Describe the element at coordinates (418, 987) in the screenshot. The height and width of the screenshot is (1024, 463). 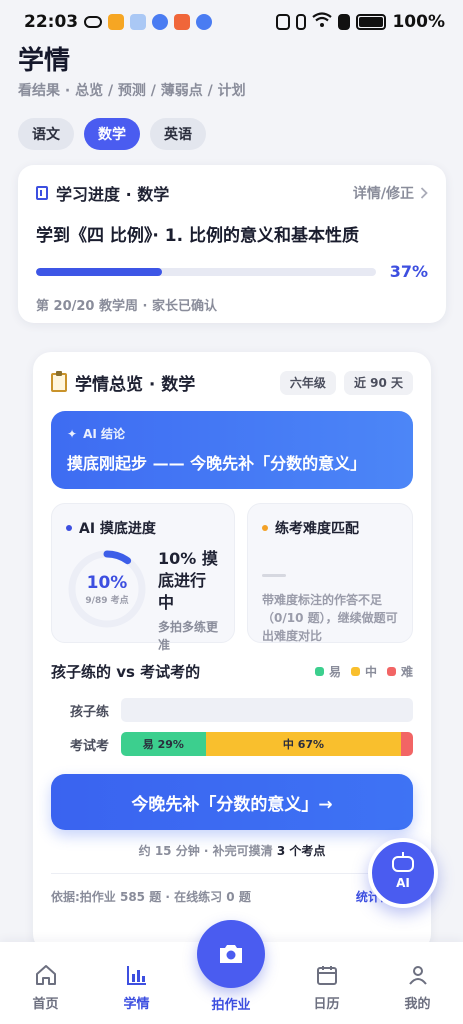
I see `tab-me: 我的` at that location.